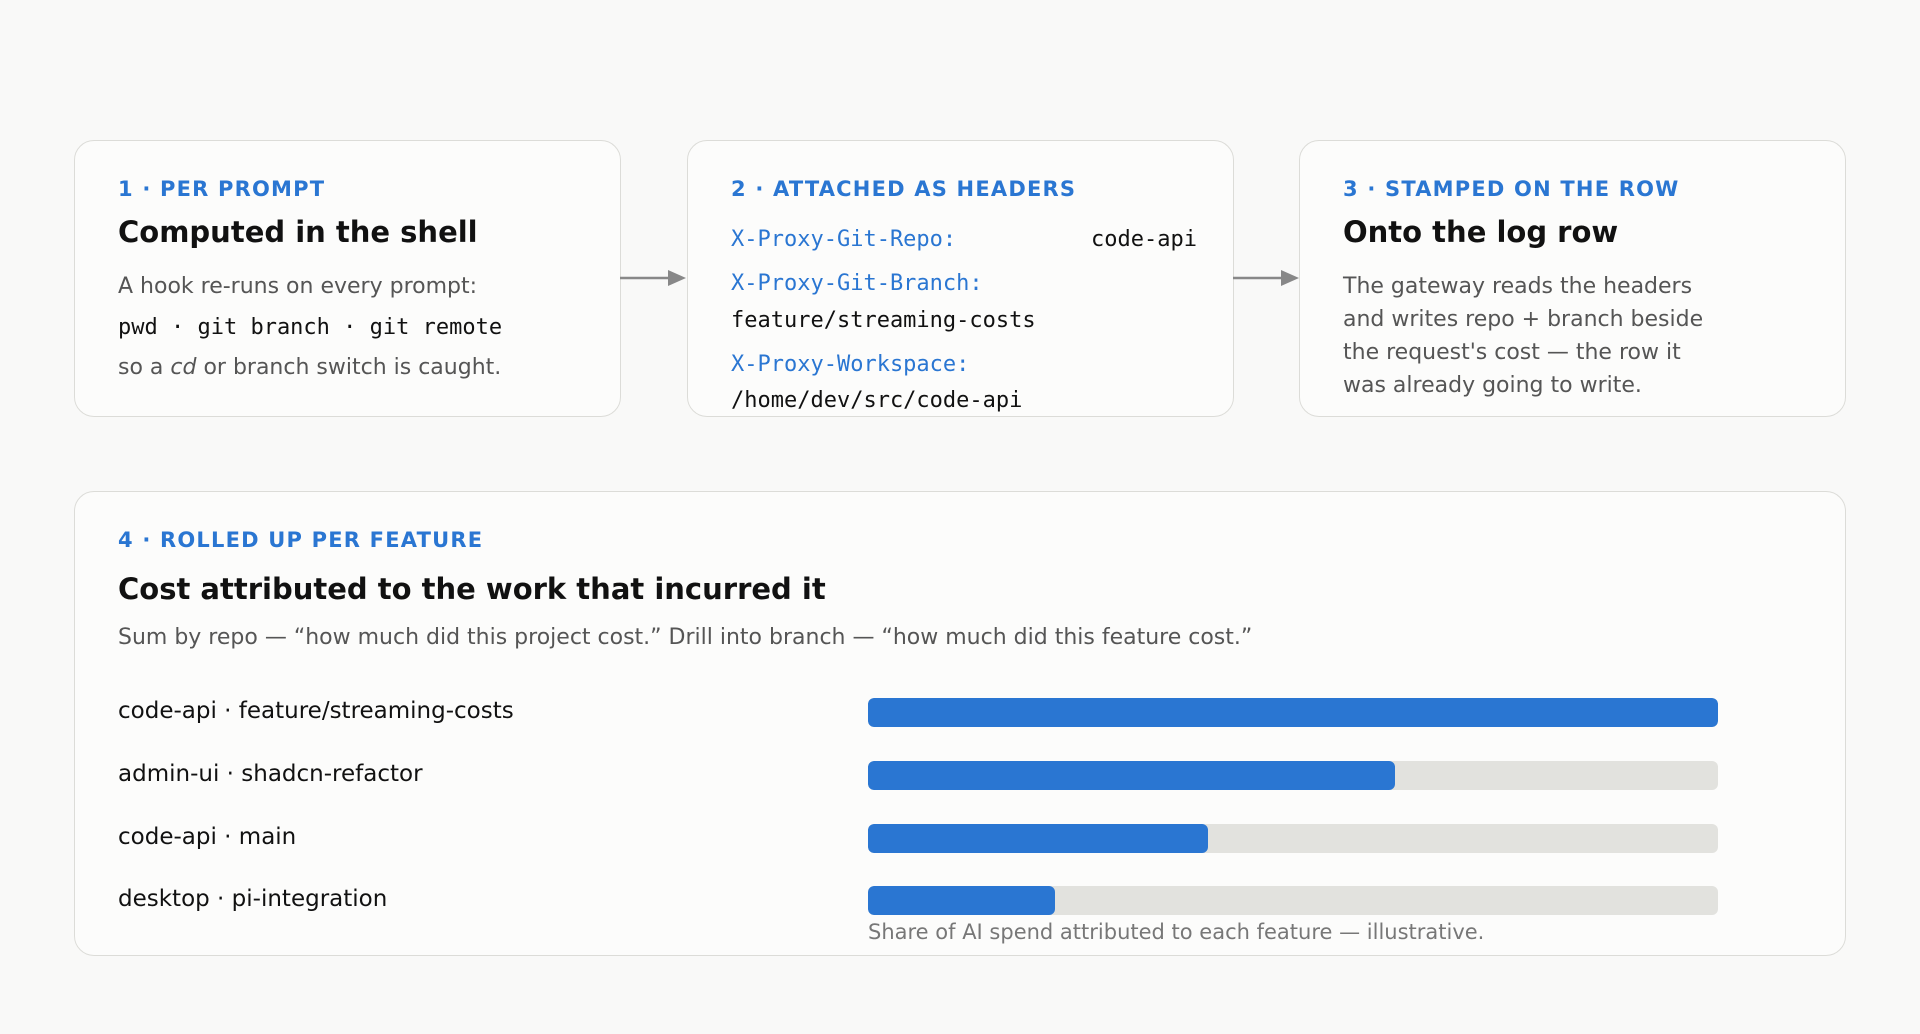 The height and width of the screenshot is (1034, 1920). I want to click on header-value-repo: code-api, so click(1144, 239).